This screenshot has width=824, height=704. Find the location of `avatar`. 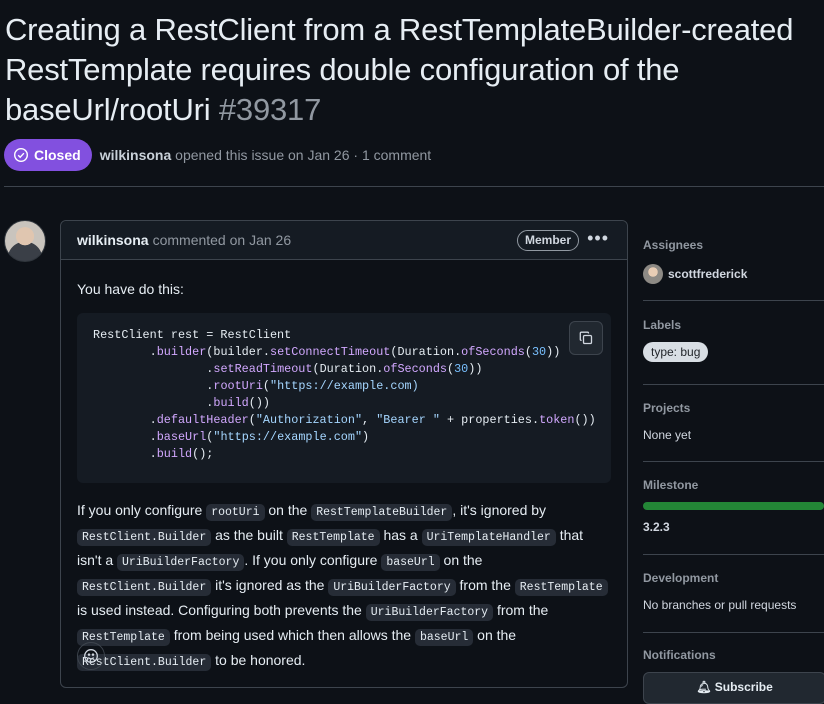

avatar is located at coordinates (25, 241).